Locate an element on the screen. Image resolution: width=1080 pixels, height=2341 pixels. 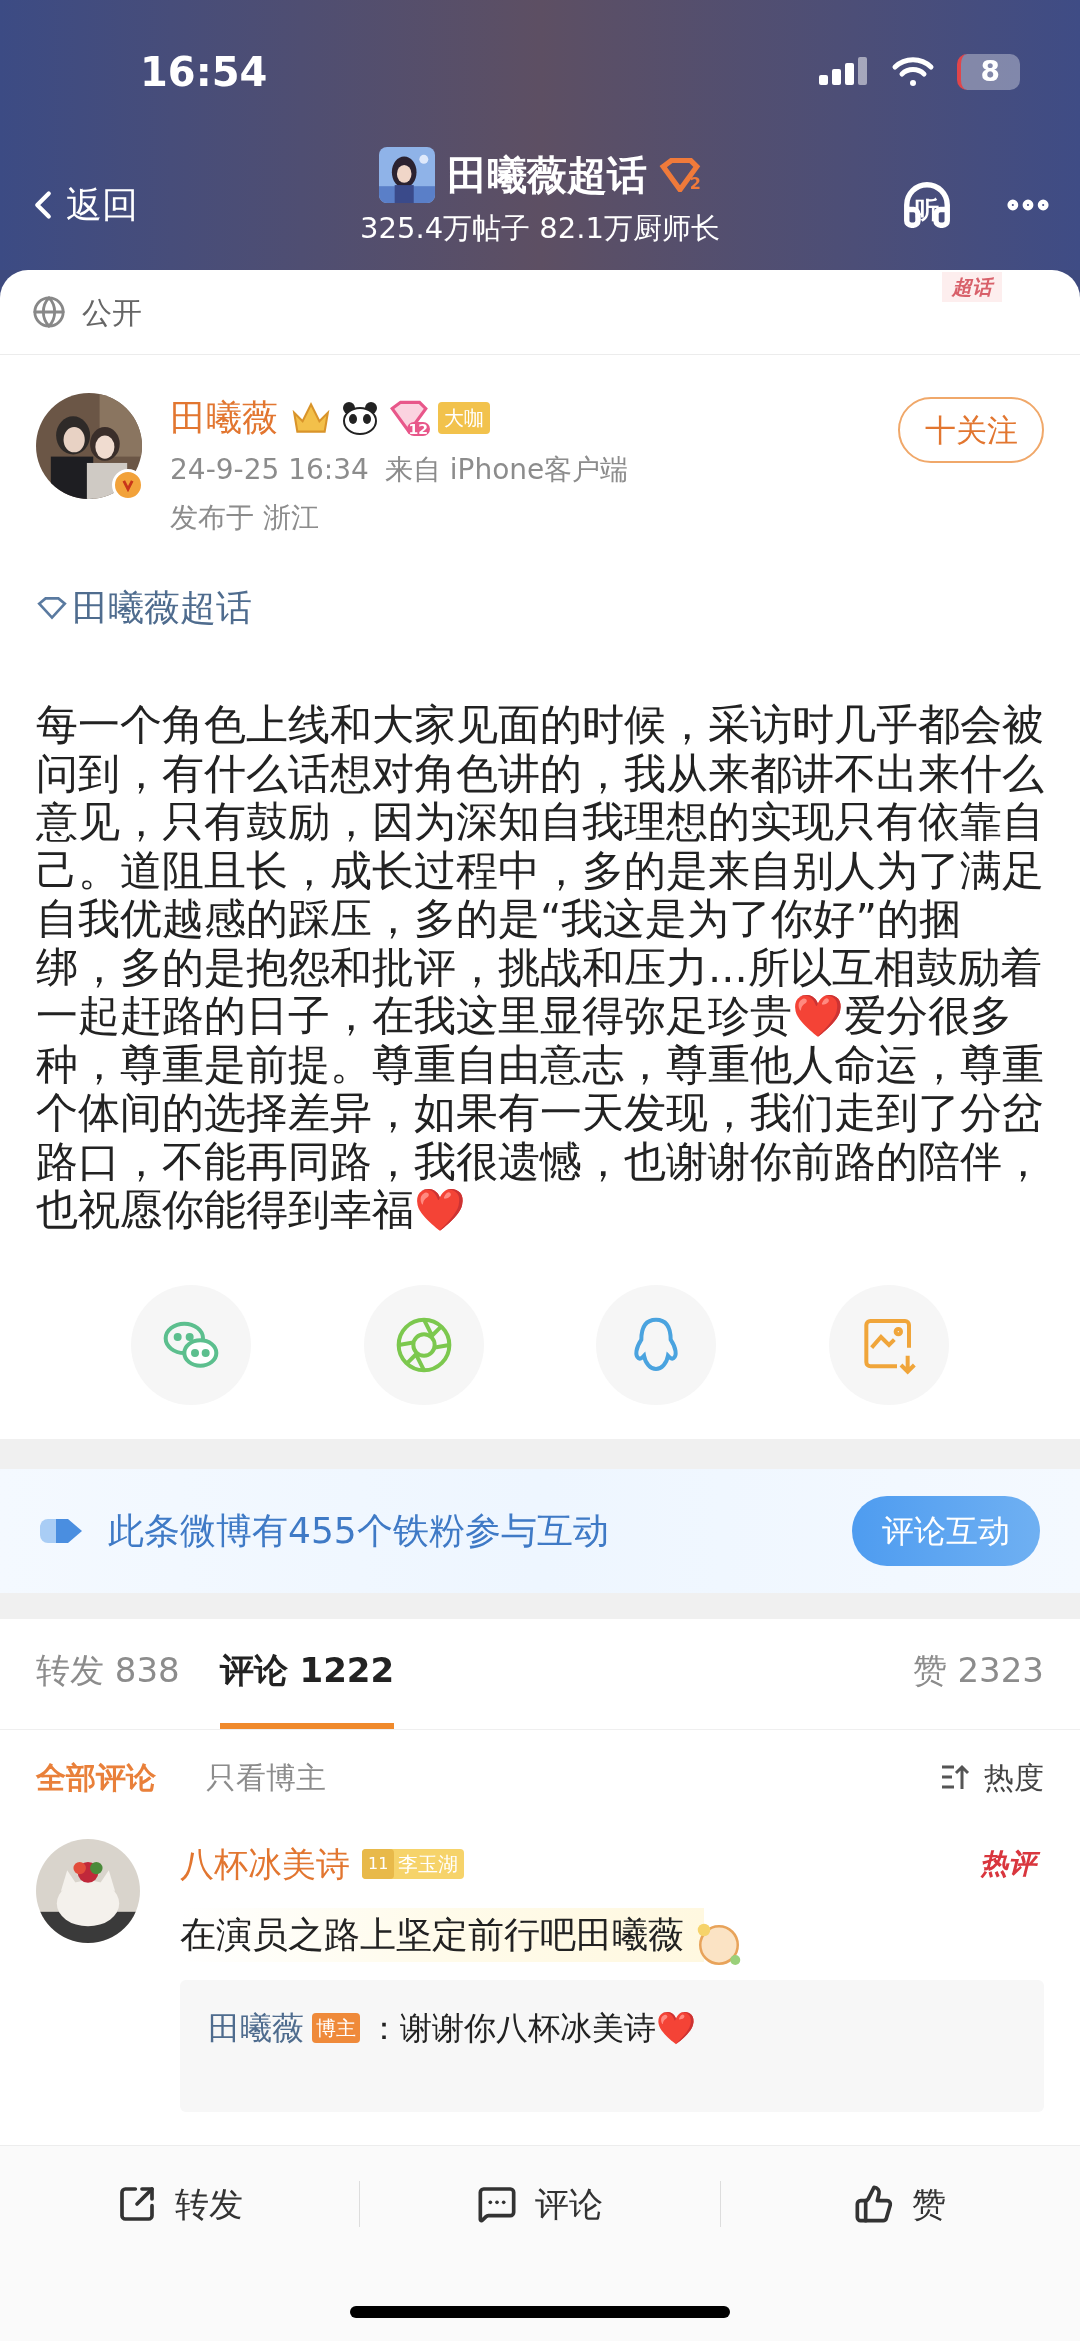
post-source: 来自 iPhone客户端 is located at coordinates (506, 470).